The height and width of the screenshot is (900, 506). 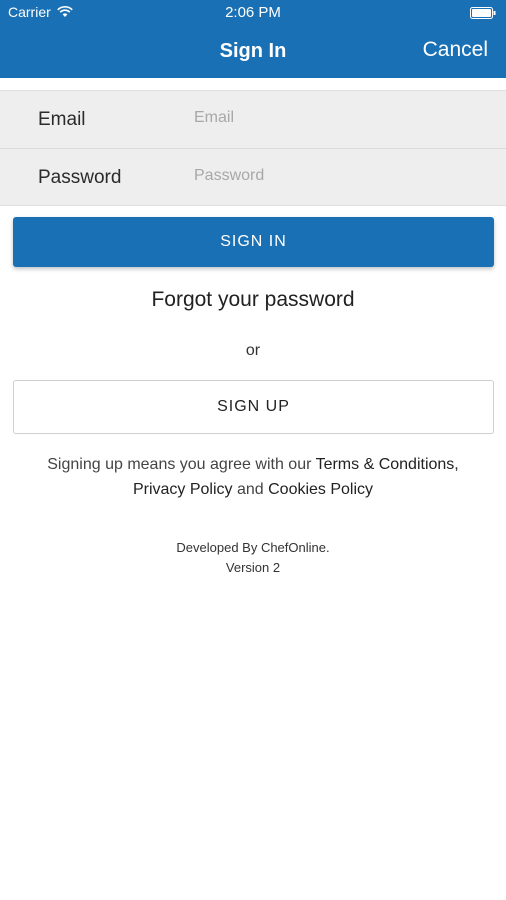 What do you see at coordinates (455, 50) in the screenshot?
I see `cancel-button: Cancel` at bounding box center [455, 50].